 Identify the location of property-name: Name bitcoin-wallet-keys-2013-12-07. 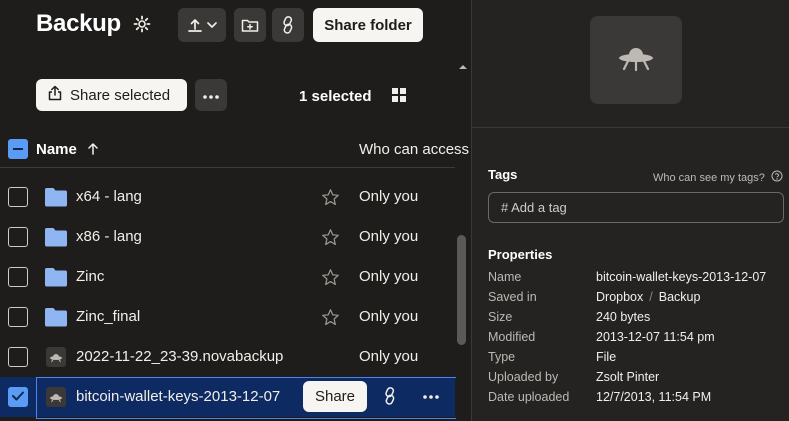
(638, 280).